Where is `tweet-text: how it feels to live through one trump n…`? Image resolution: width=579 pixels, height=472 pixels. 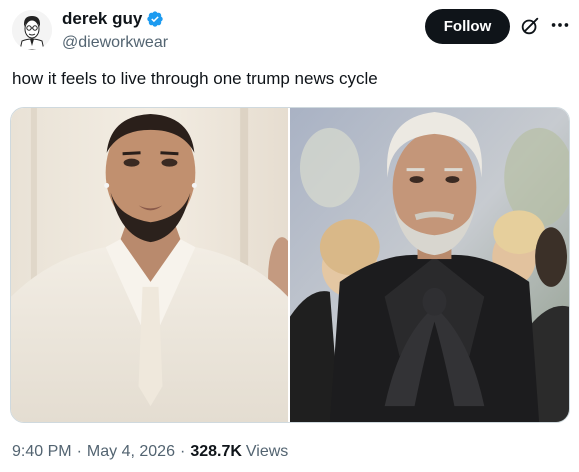 tweet-text: how it feels to live through one trump n… is located at coordinates (195, 78).